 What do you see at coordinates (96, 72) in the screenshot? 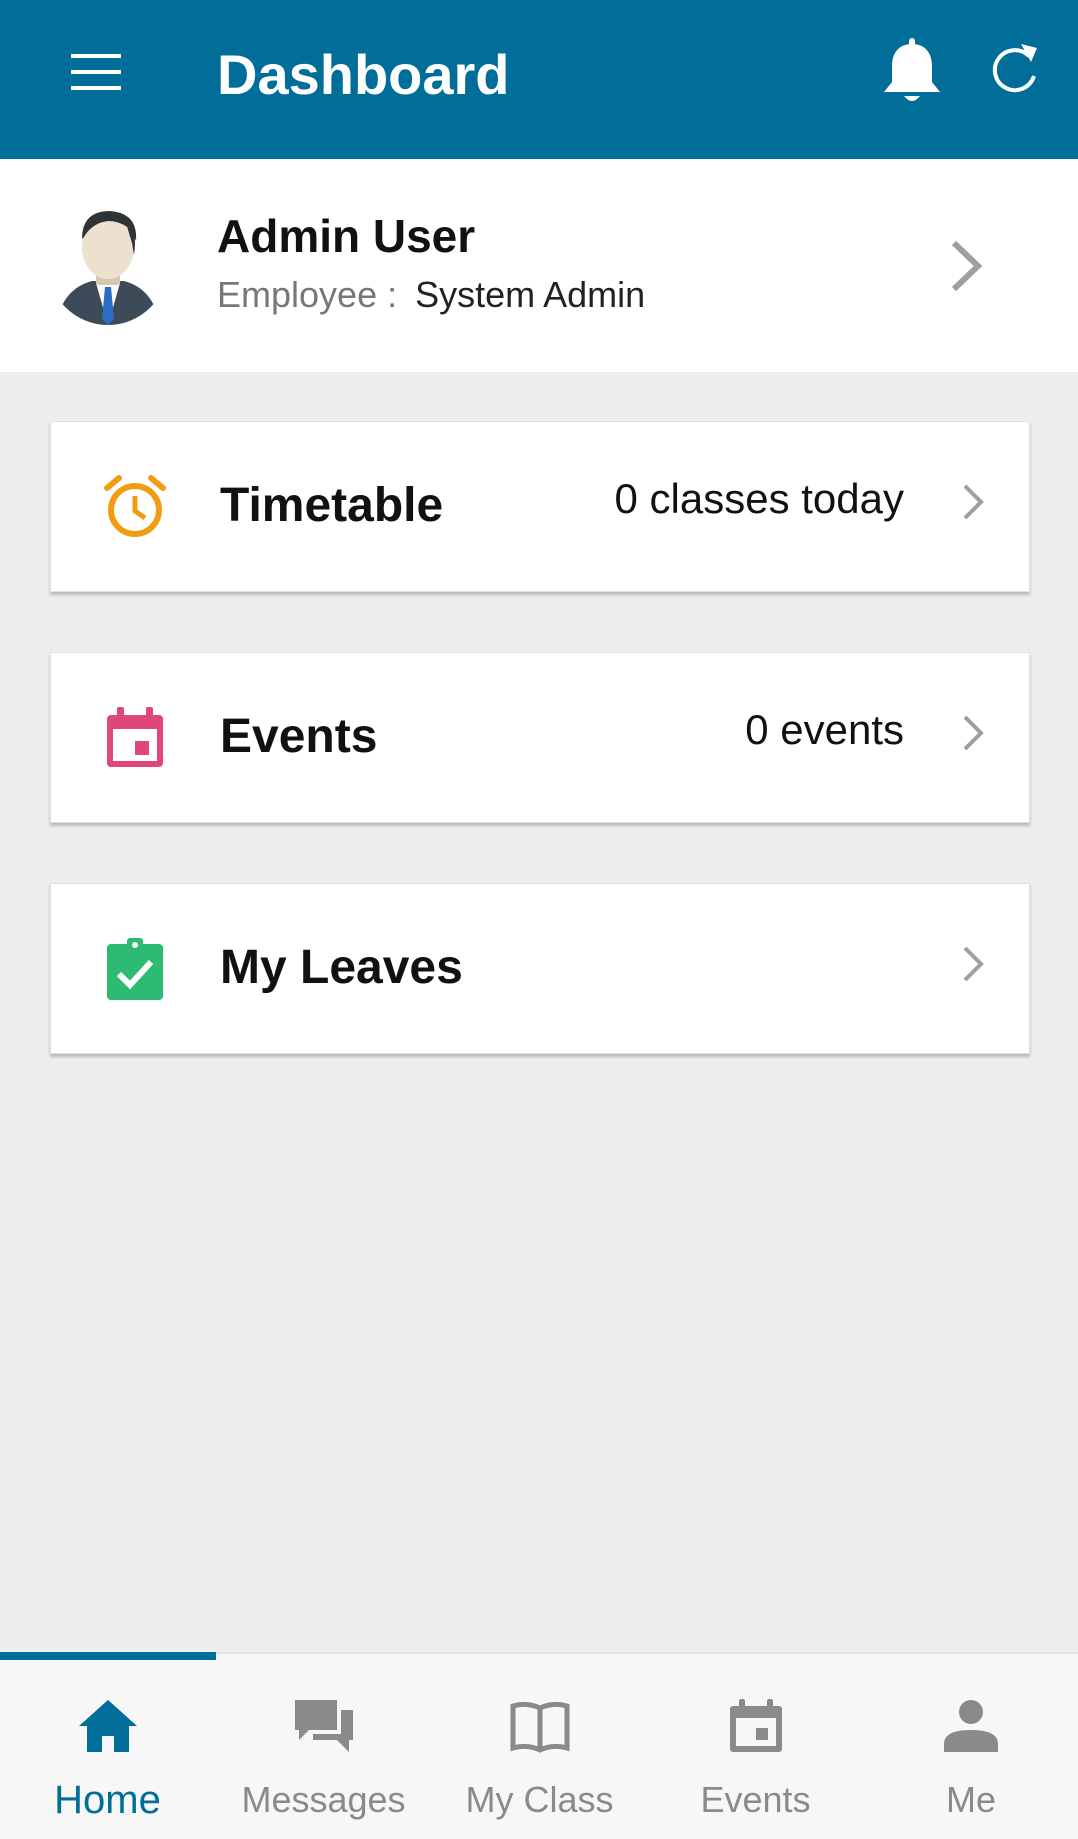
I see `hamburger-menu-icon` at bounding box center [96, 72].